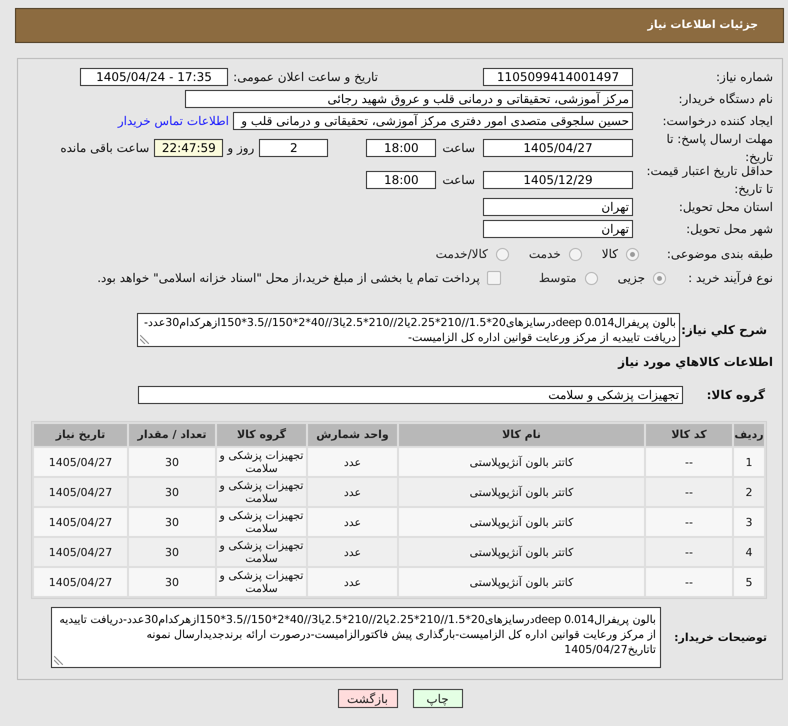 This screenshot has height=726, width=788. Describe the element at coordinates (558, 180) in the screenshot. I see `validity-date-field: 1405/12/29` at that location.